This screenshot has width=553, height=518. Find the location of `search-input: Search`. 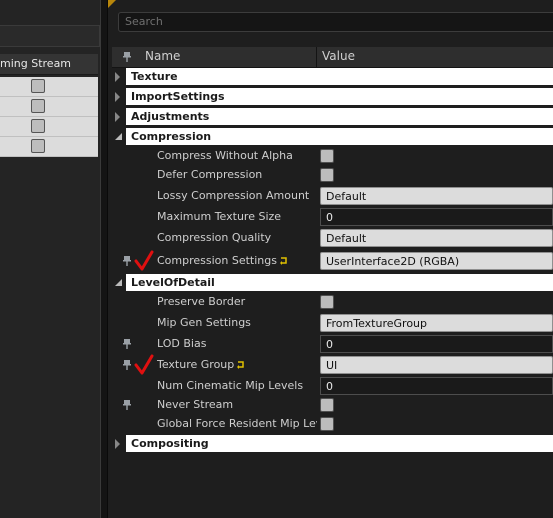

search-input: Search is located at coordinates (335, 22).